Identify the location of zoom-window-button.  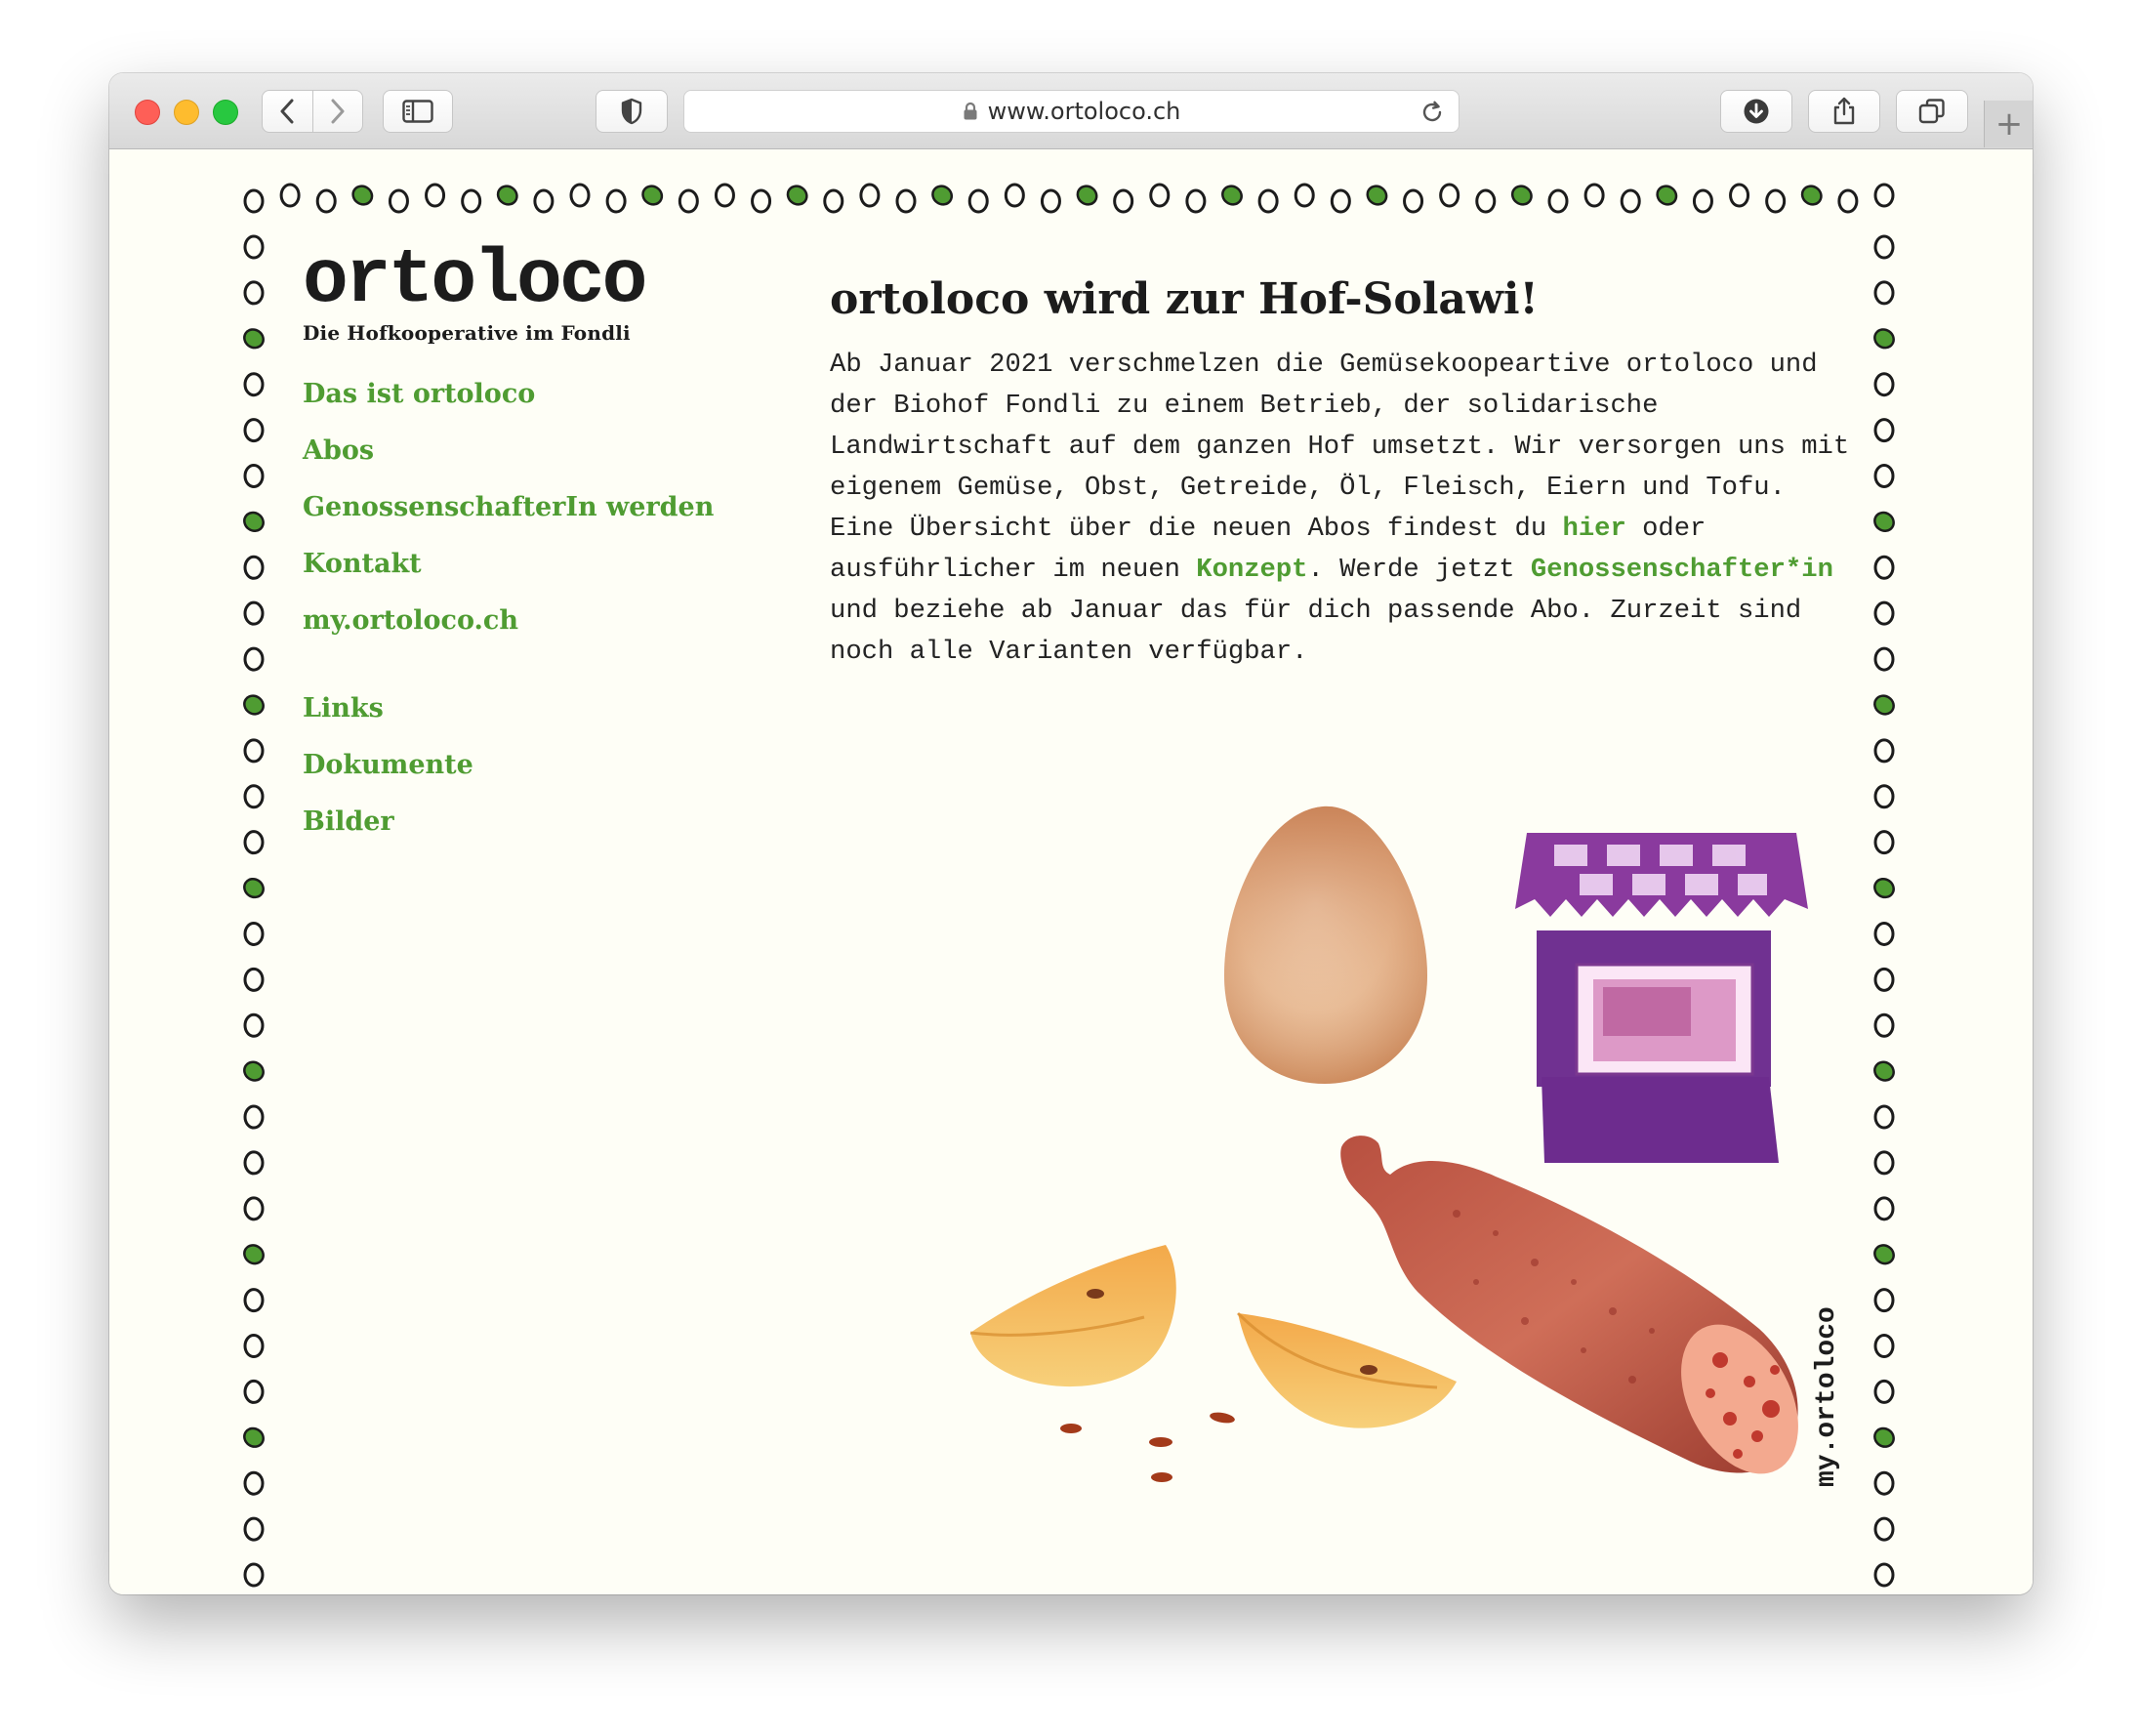
(225, 112).